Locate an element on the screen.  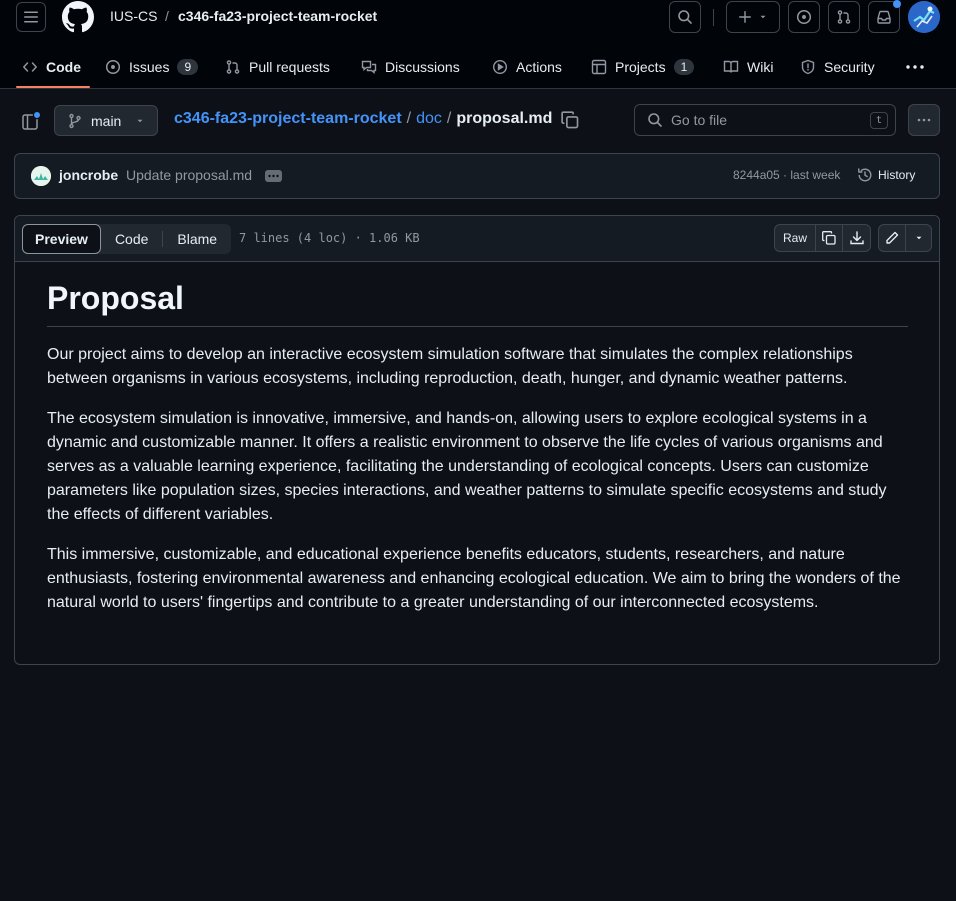
code-icon is located at coordinates (30, 66).